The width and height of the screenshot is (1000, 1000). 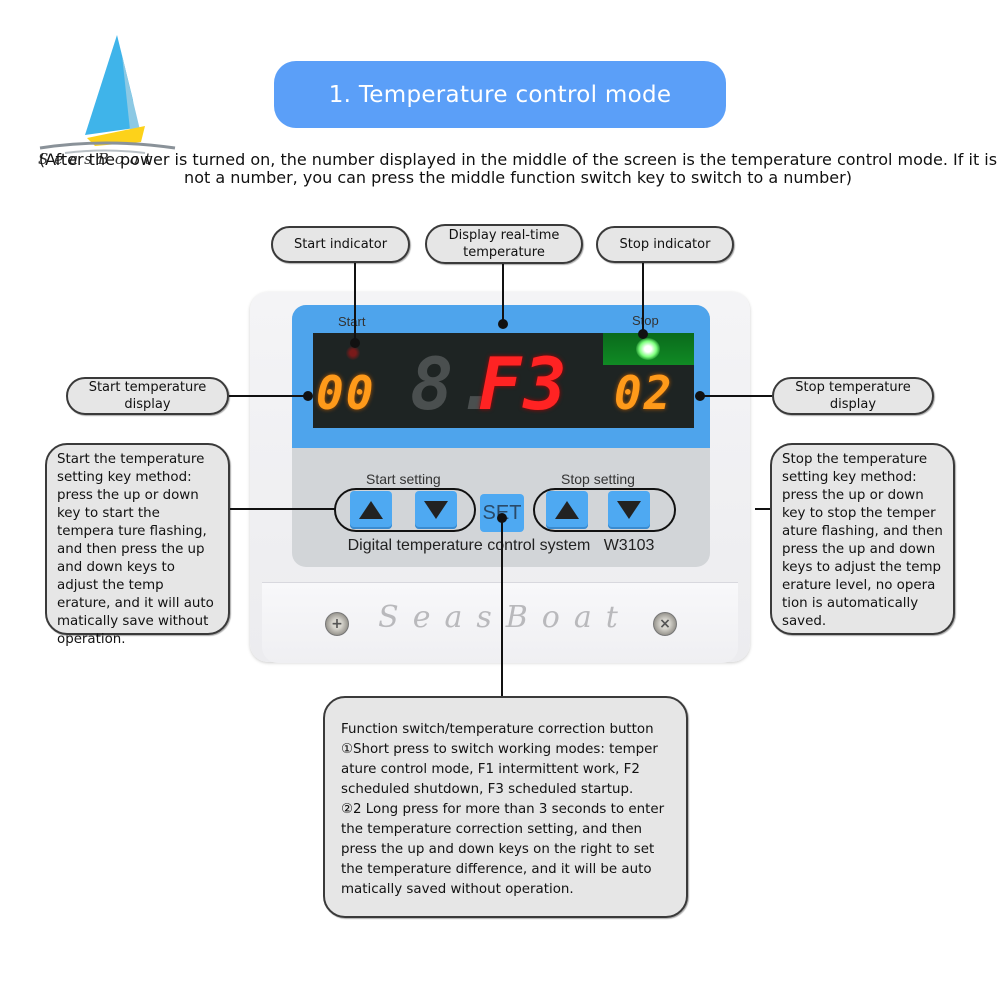 What do you see at coordinates (346, 393) in the screenshot?
I see `start-temp-display: 00` at bounding box center [346, 393].